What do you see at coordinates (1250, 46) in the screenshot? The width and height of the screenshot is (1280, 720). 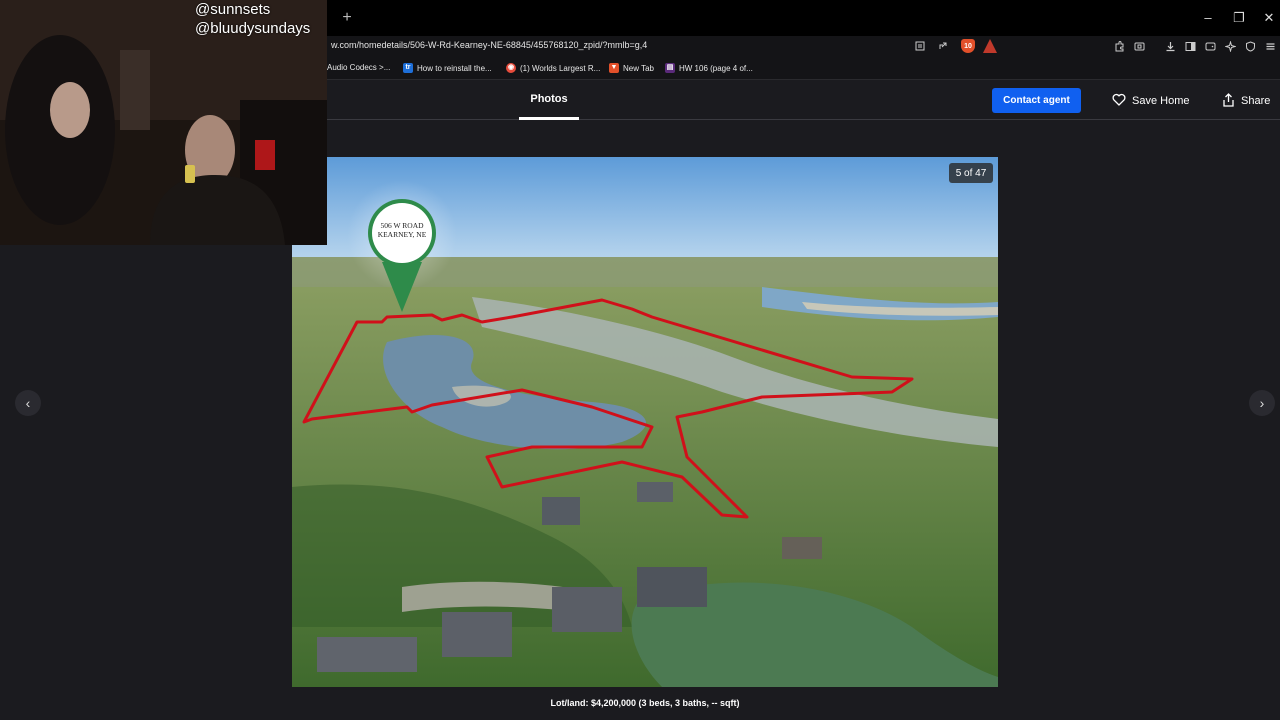 I see `vpn-shield-icon` at bounding box center [1250, 46].